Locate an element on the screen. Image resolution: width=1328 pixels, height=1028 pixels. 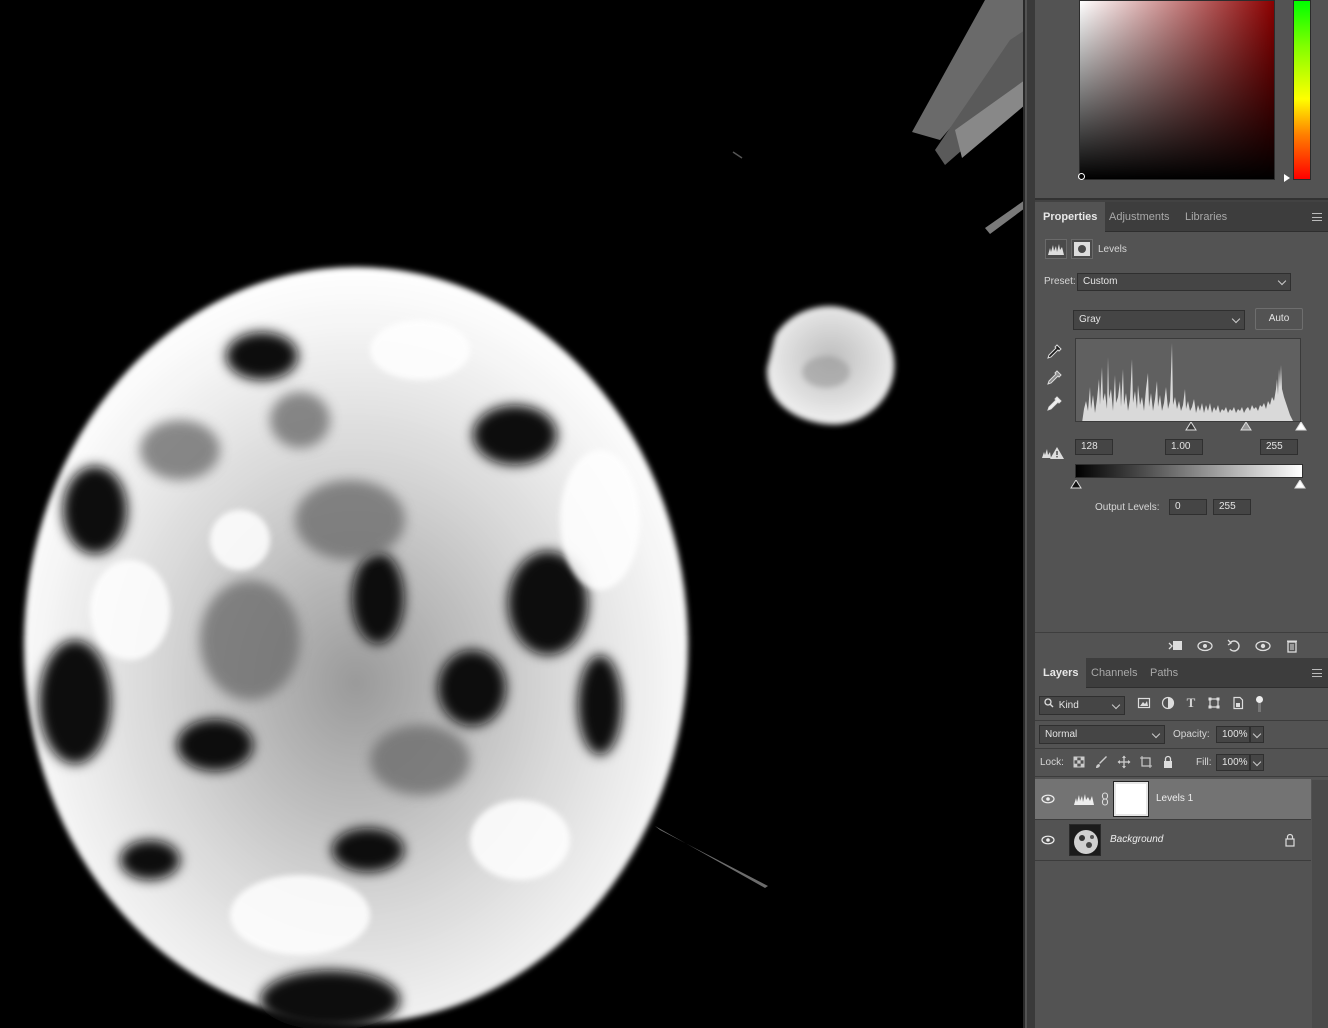
tab-adjustments: Adjustments is located at coordinates (1139, 217).